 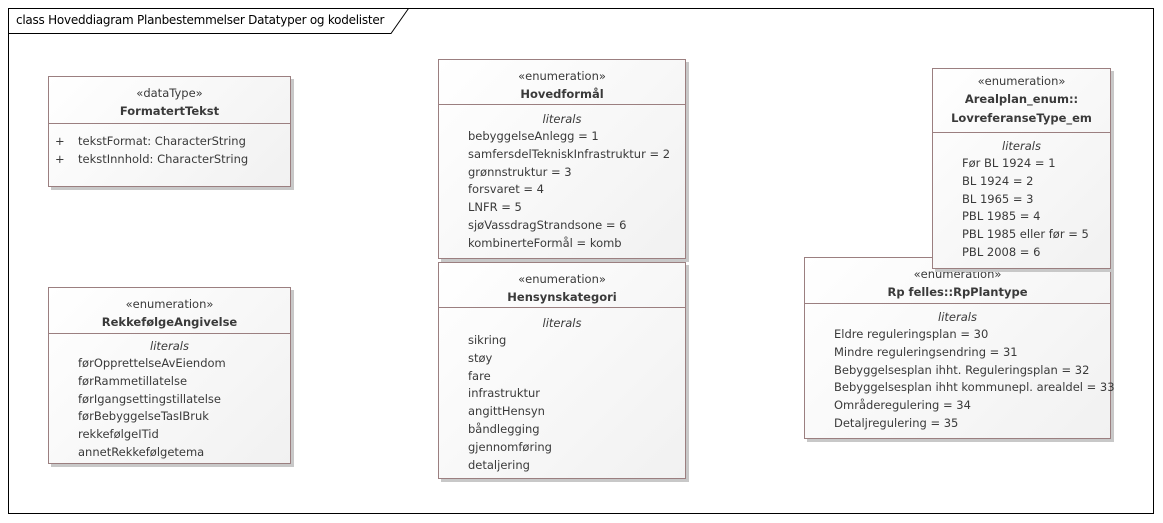 What do you see at coordinates (1021, 118) in the screenshot?
I see `class-name: LovreferanseType_em` at bounding box center [1021, 118].